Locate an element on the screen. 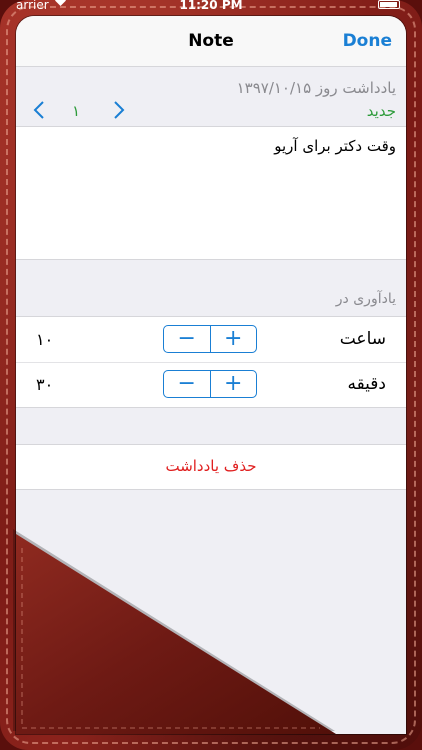 This screenshot has width=422, height=750. navigation-bar: Note Done is located at coordinates (211, 41).